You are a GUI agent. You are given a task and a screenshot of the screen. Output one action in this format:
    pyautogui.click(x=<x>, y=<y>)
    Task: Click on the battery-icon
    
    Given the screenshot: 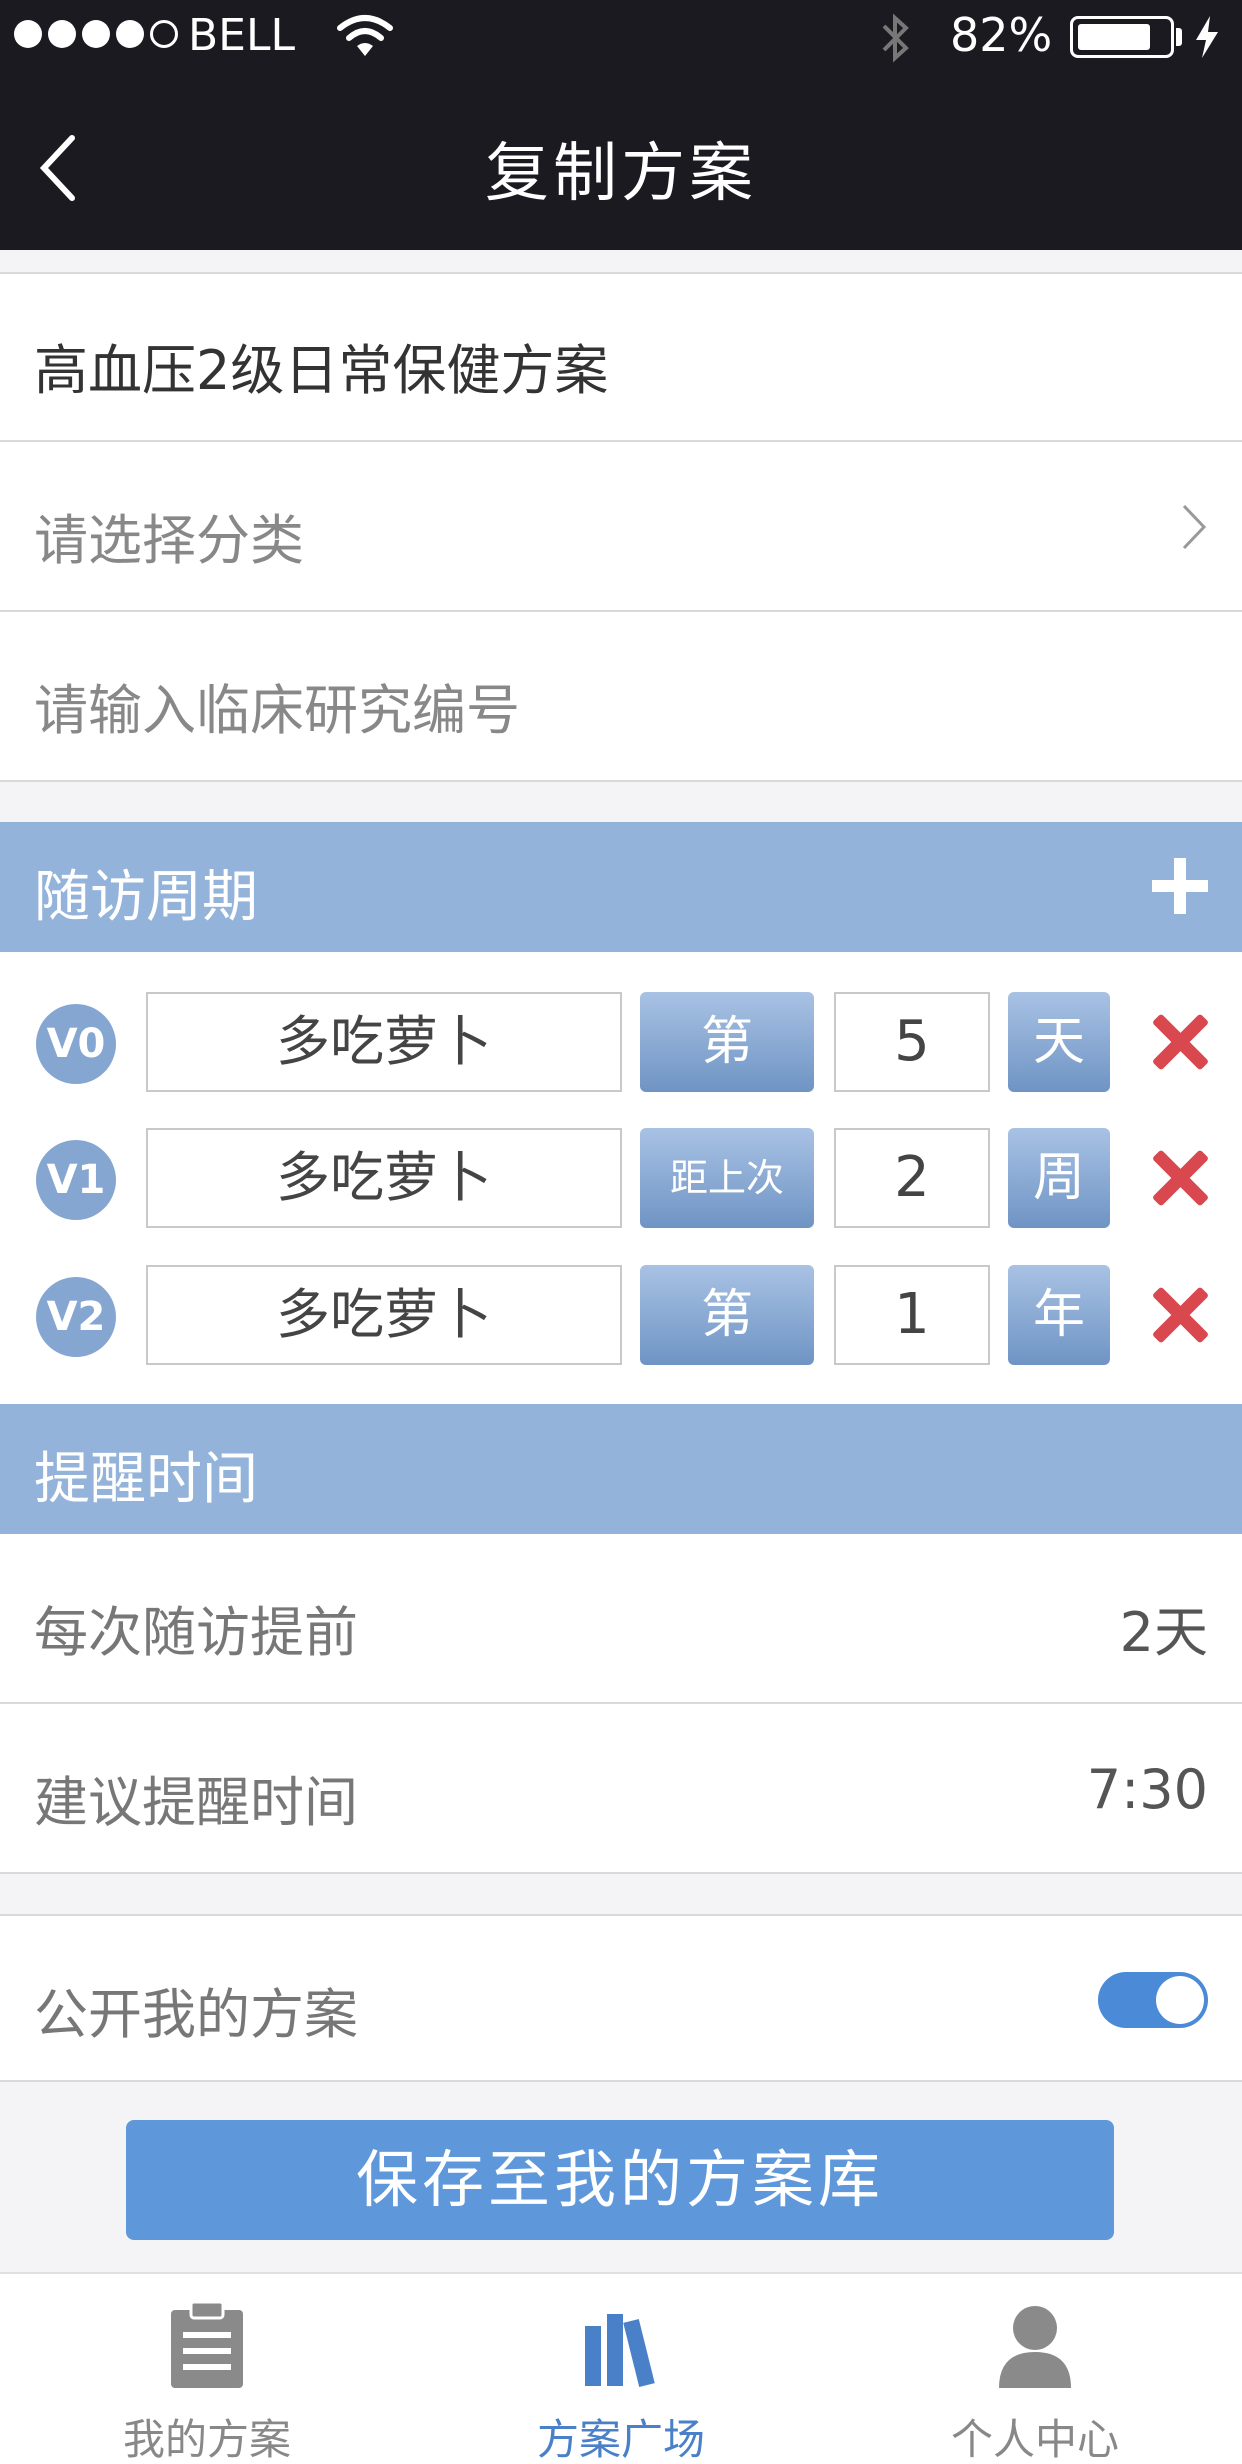 What is the action you would take?
    pyautogui.click(x=1122, y=37)
    